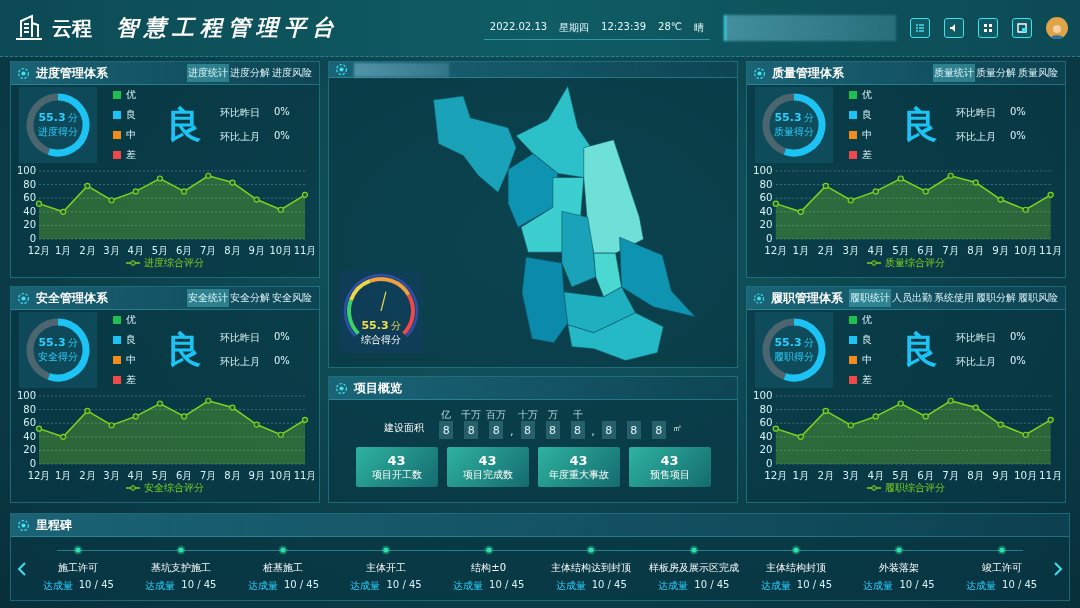 The height and width of the screenshot is (608, 1080). Describe the element at coordinates (72, 73) in the screenshot. I see `panel-title: 进度管理体系` at that location.